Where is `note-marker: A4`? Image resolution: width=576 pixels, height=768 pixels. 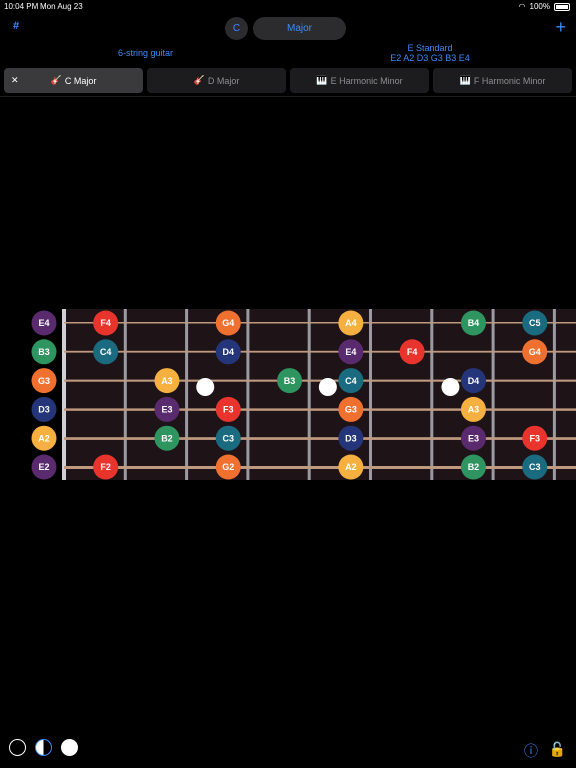 note-marker: A4 is located at coordinates (351, 323).